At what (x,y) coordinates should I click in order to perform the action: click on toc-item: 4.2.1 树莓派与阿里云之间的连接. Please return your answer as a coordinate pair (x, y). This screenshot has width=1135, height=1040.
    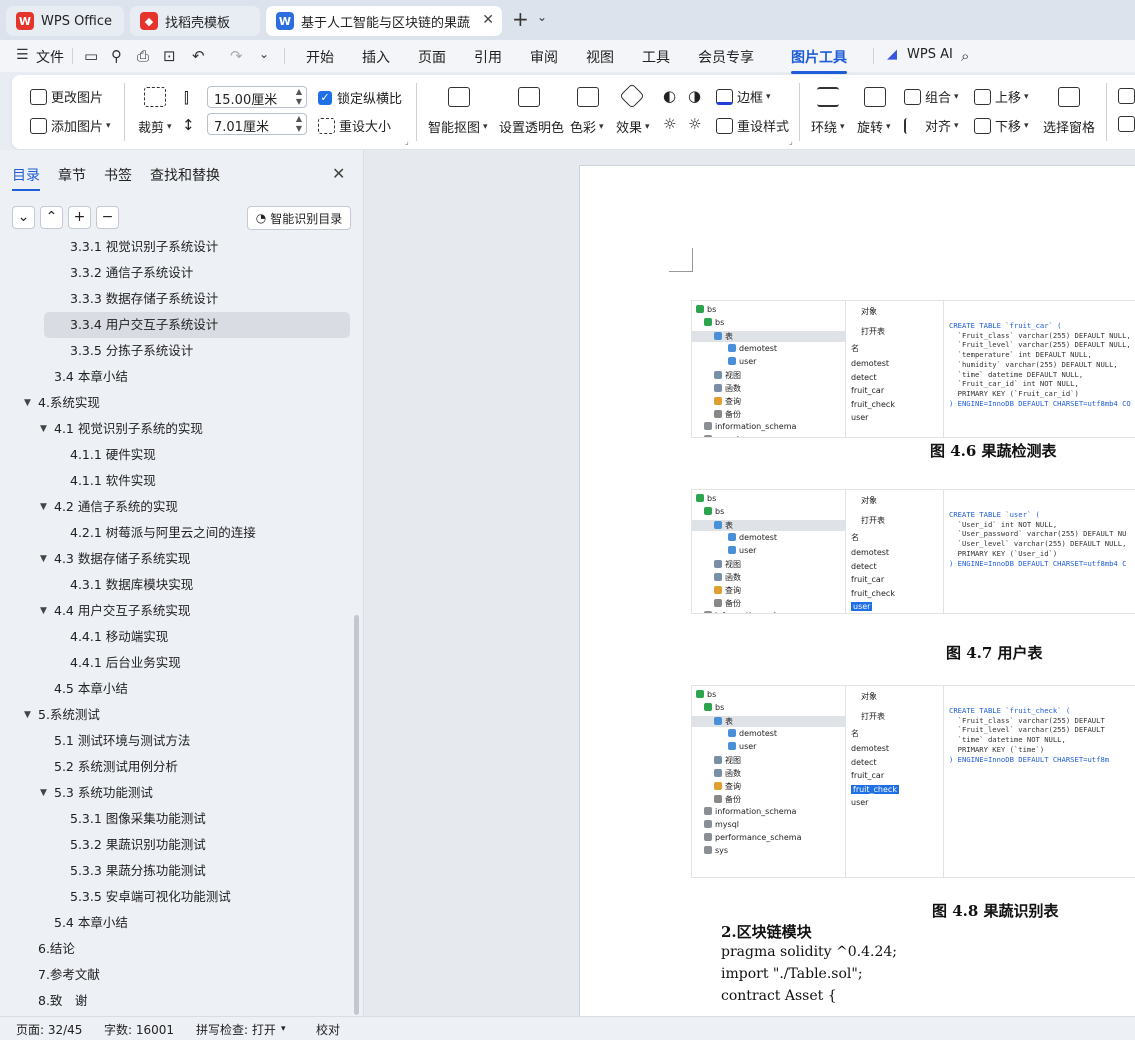
    Looking at the image, I should click on (163, 533).